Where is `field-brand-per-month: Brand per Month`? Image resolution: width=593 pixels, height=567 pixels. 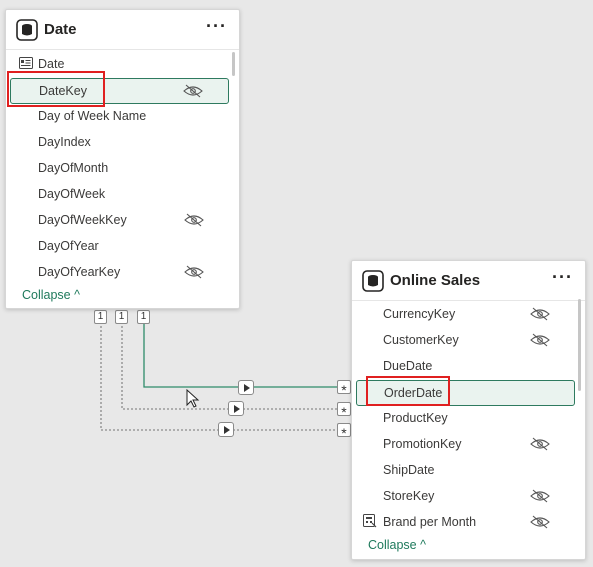
field-brand-per-month: Brand per Month is located at coordinates (467, 522).